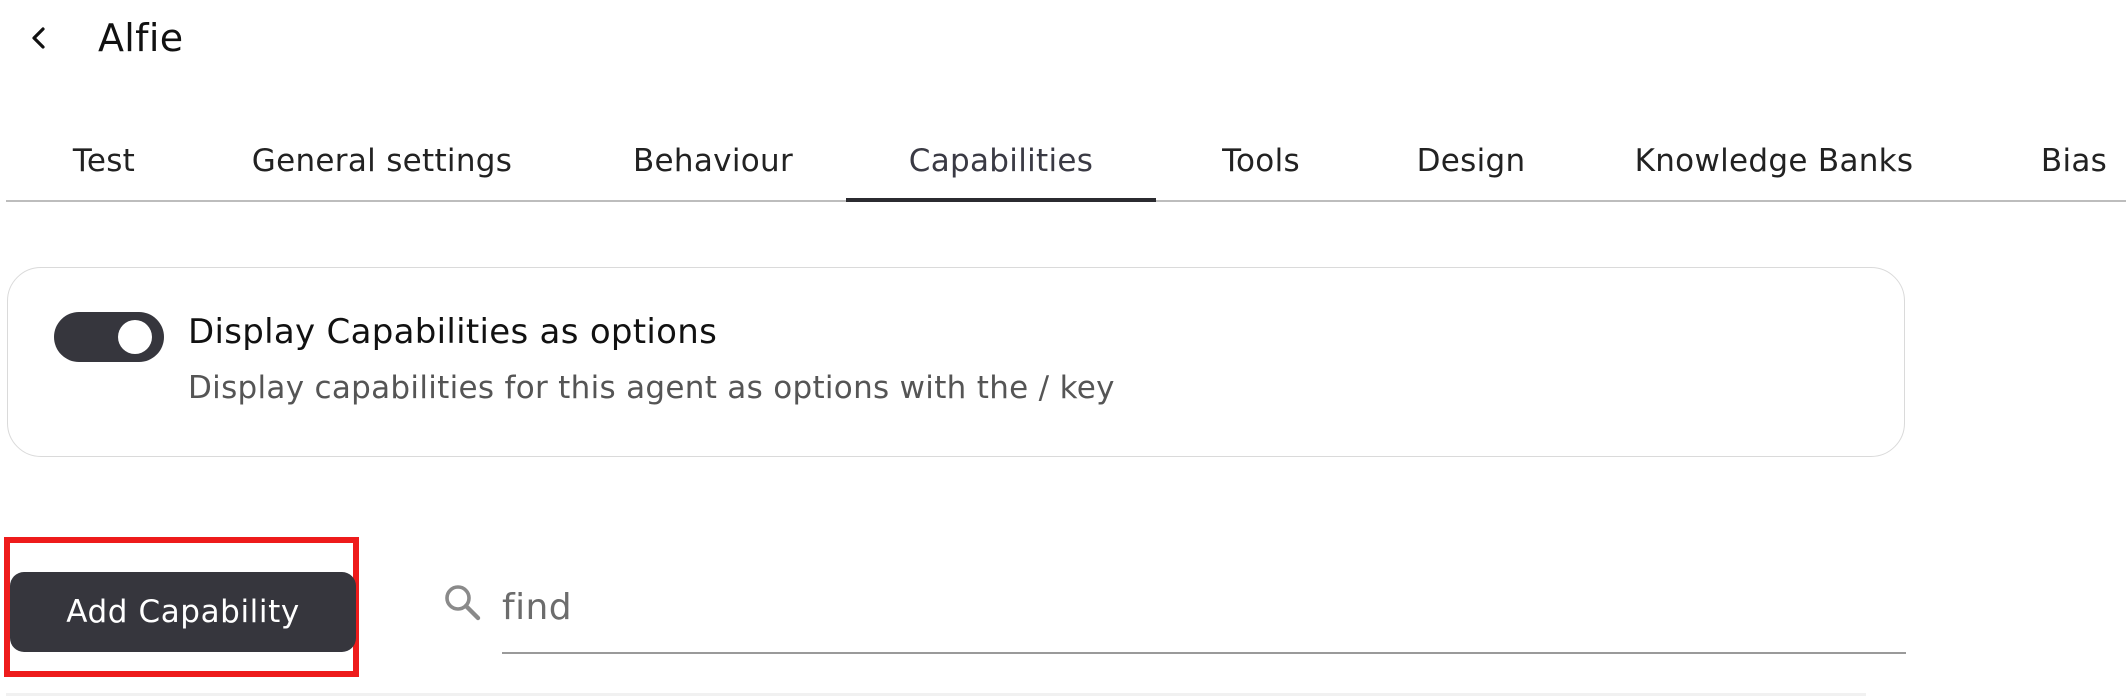 This screenshot has width=2126, height=698. Describe the element at coordinates (453, 332) in the screenshot. I see `setting-title: Display Capabilities as options` at that location.